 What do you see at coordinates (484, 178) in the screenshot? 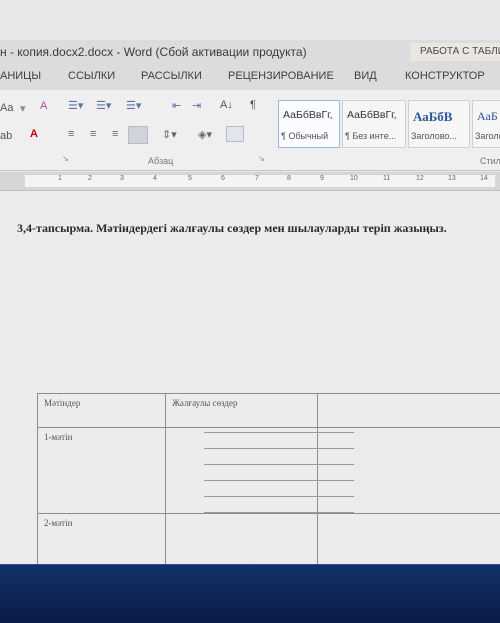
I see `ruler-tick: 14` at bounding box center [484, 178].